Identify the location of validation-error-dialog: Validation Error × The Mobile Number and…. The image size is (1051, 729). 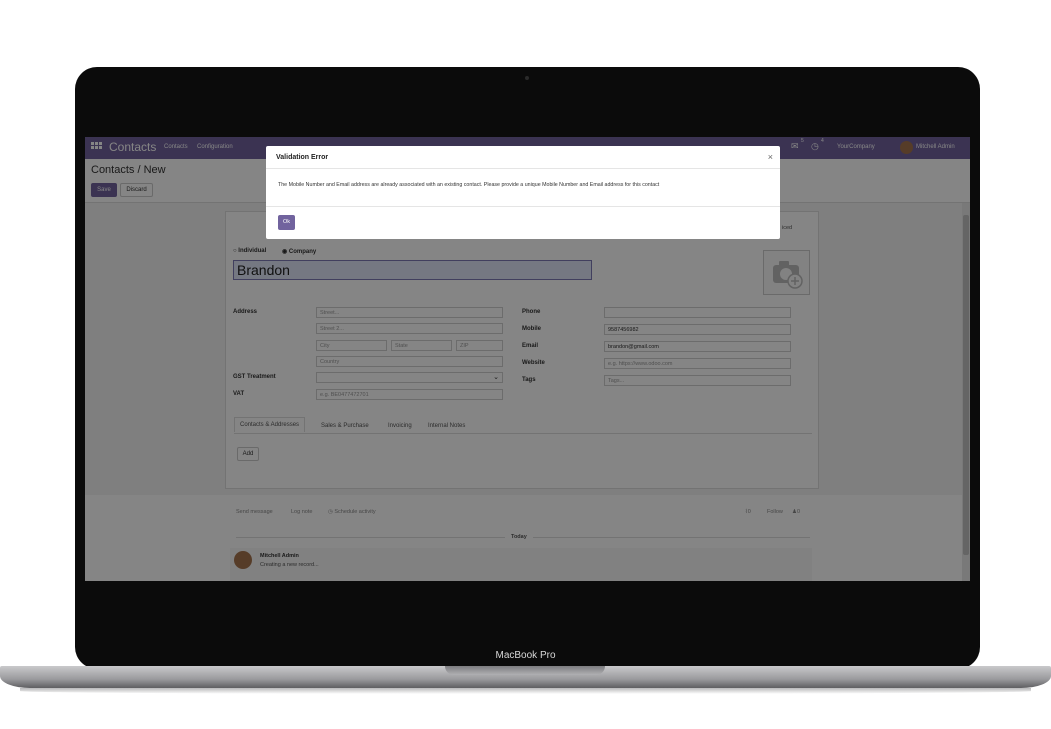
(523, 192).